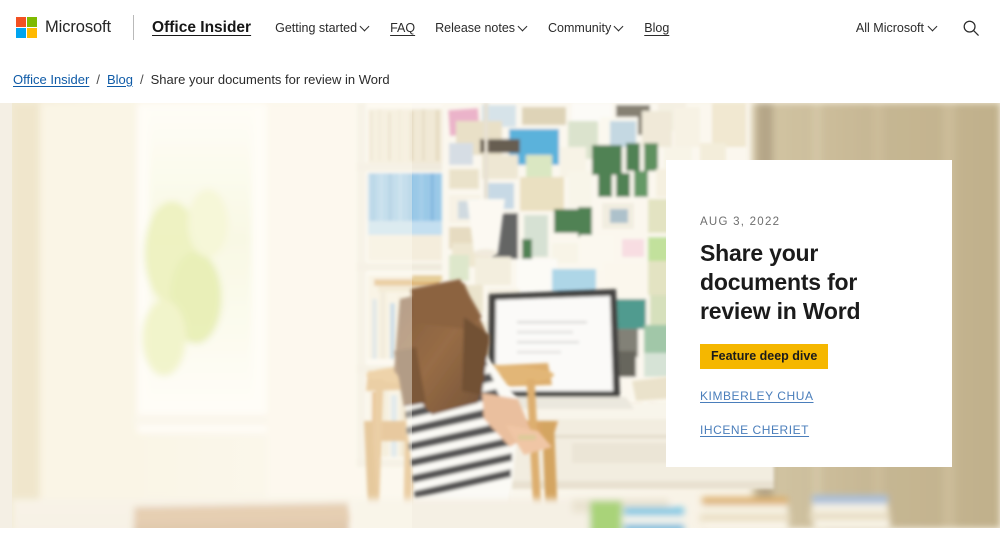 This screenshot has width=1000, height=537. I want to click on microsoft-wordmark: Microsoft, so click(78, 27).